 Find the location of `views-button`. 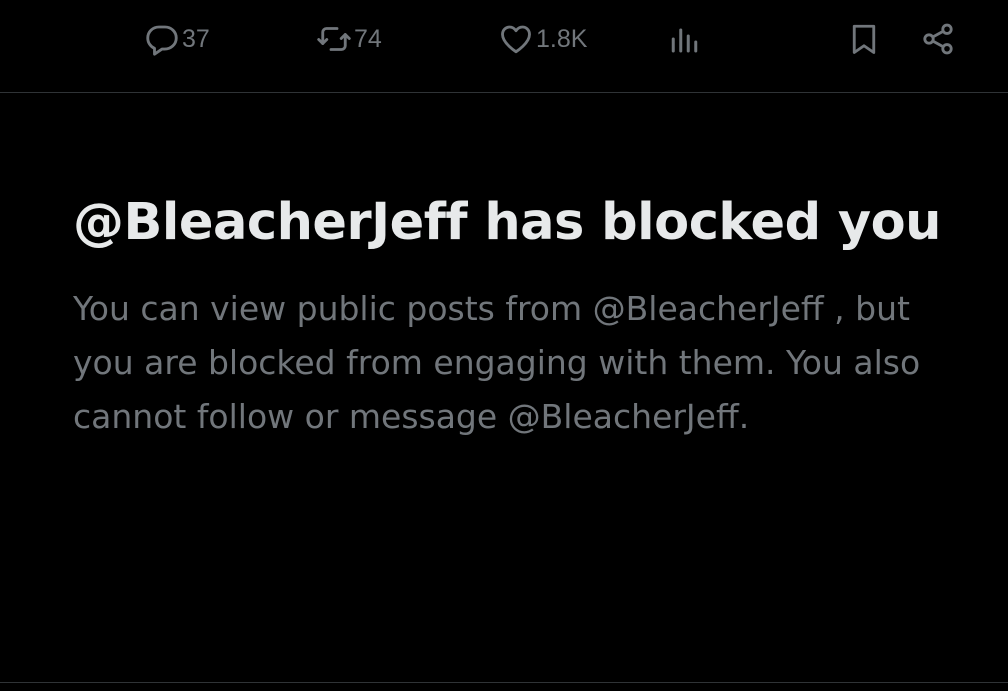

views-button is located at coordinates (686, 39).